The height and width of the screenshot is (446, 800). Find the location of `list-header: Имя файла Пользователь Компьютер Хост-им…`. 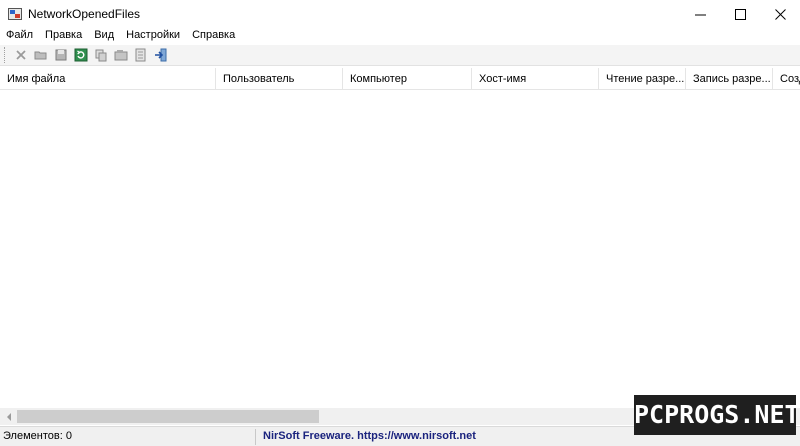

list-header: Имя файла Пользователь Компьютер Хост-им… is located at coordinates (400, 79).